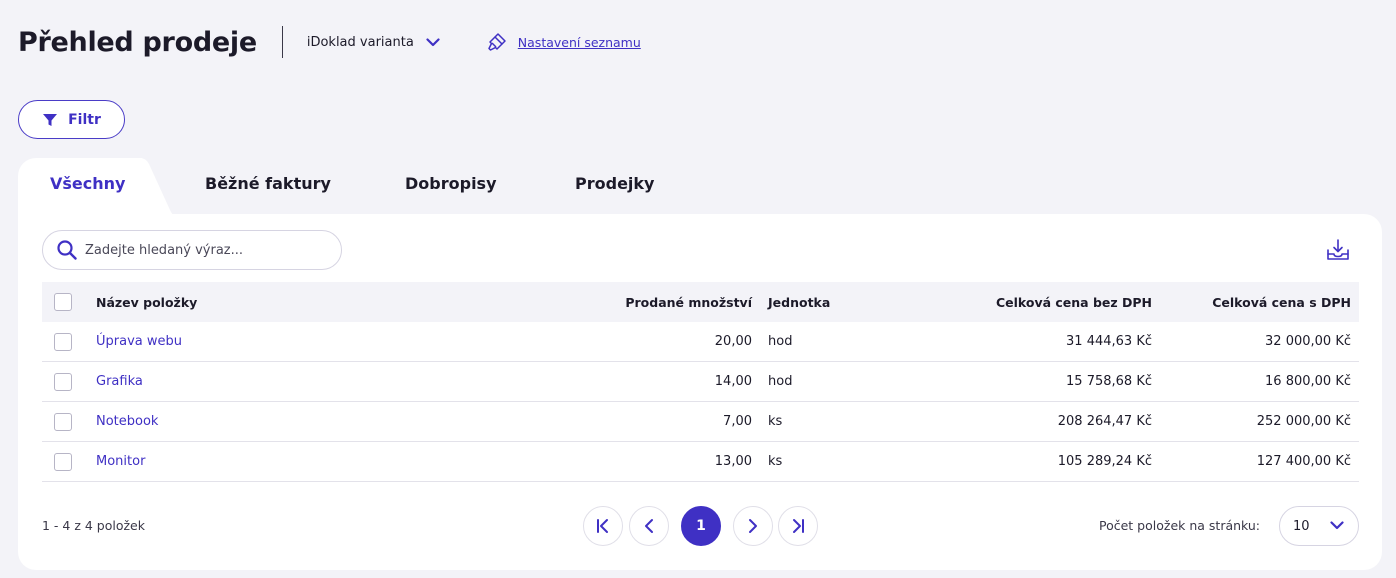 The width and height of the screenshot is (1396, 578). I want to click on select-all-checkbox, so click(63, 302).